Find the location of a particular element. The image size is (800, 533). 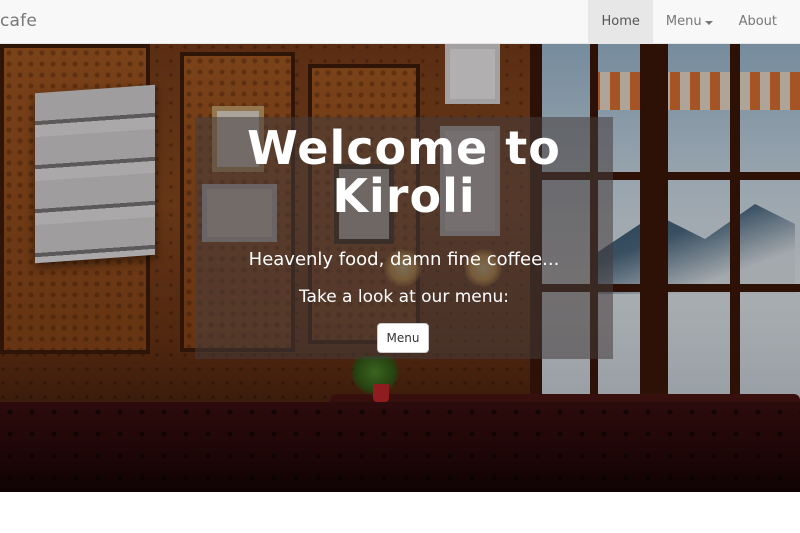

brand-logo: cafe is located at coordinates (18, 21).